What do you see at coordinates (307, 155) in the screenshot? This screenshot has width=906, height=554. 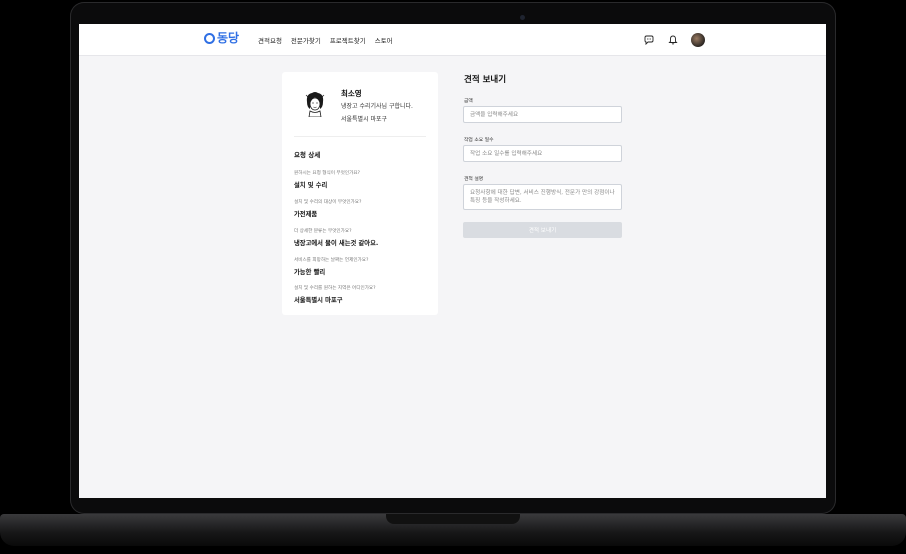 I see `request-detail-title: 요청 상세` at bounding box center [307, 155].